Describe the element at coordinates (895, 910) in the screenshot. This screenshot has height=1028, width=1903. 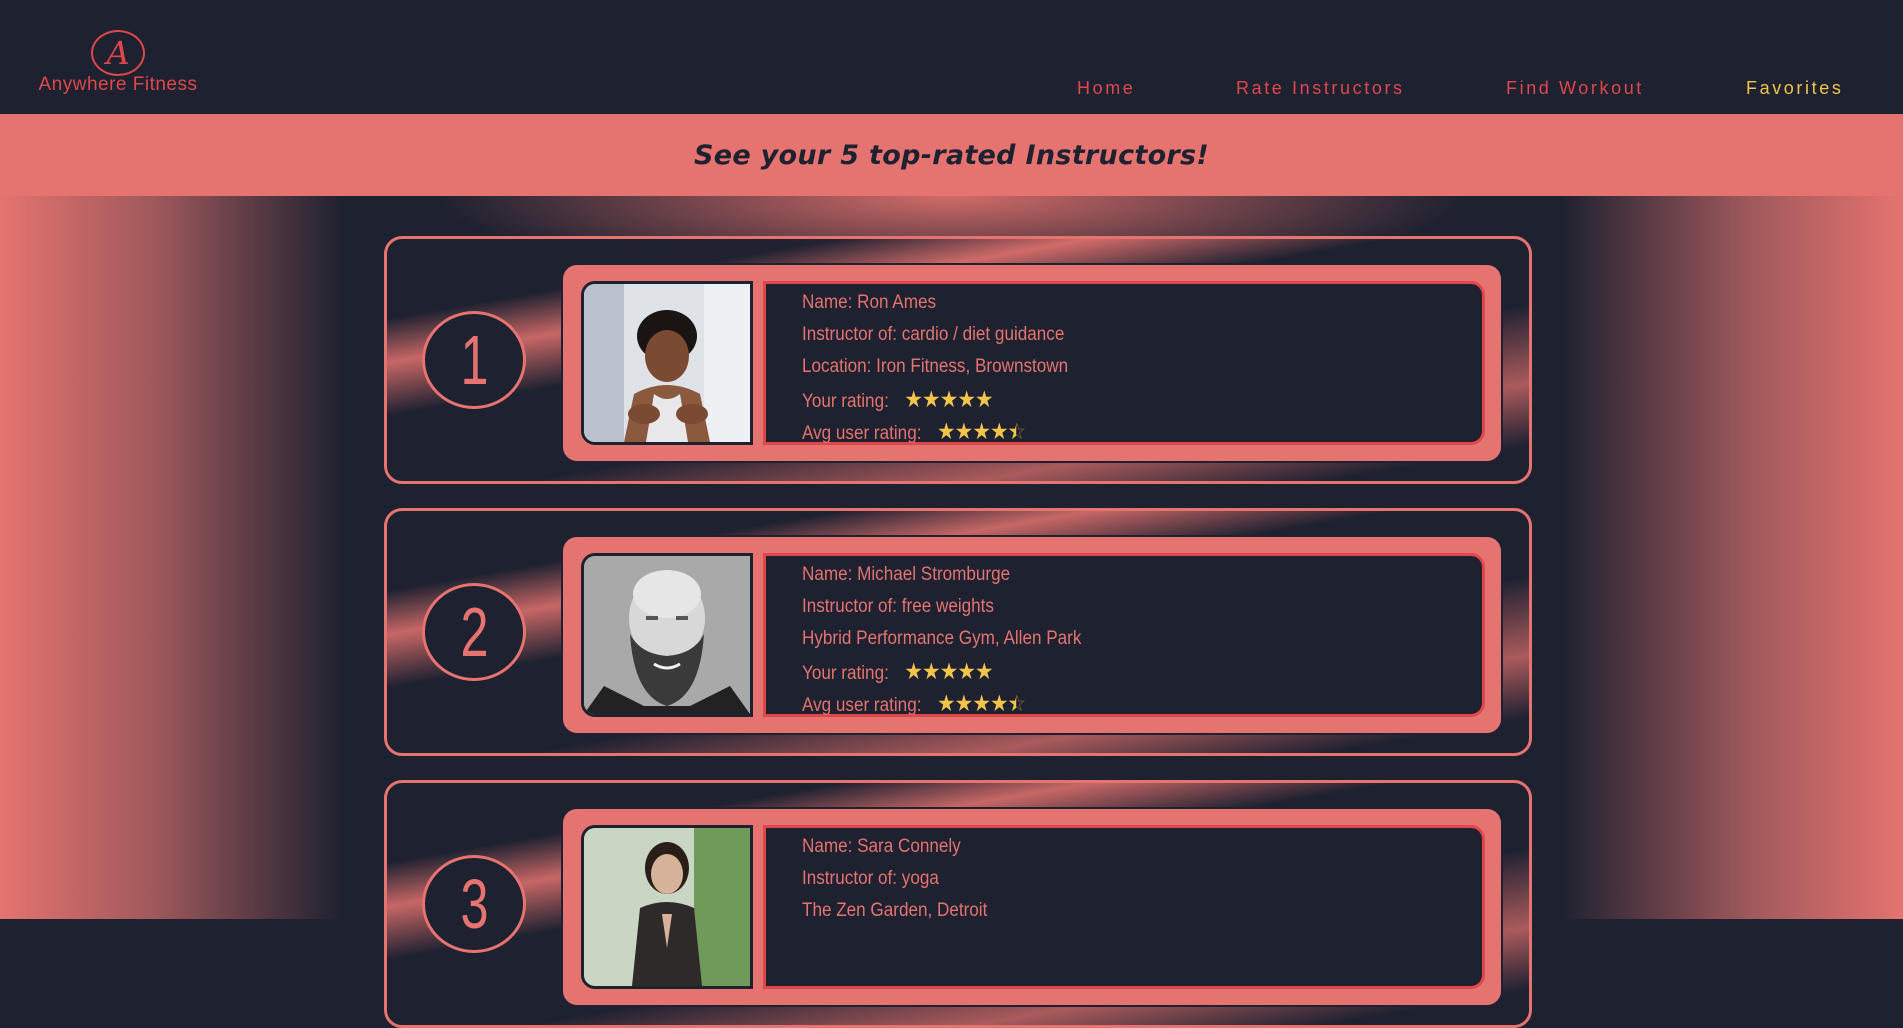
I see `instructor-location: The Zen Garden, Detroit` at that location.